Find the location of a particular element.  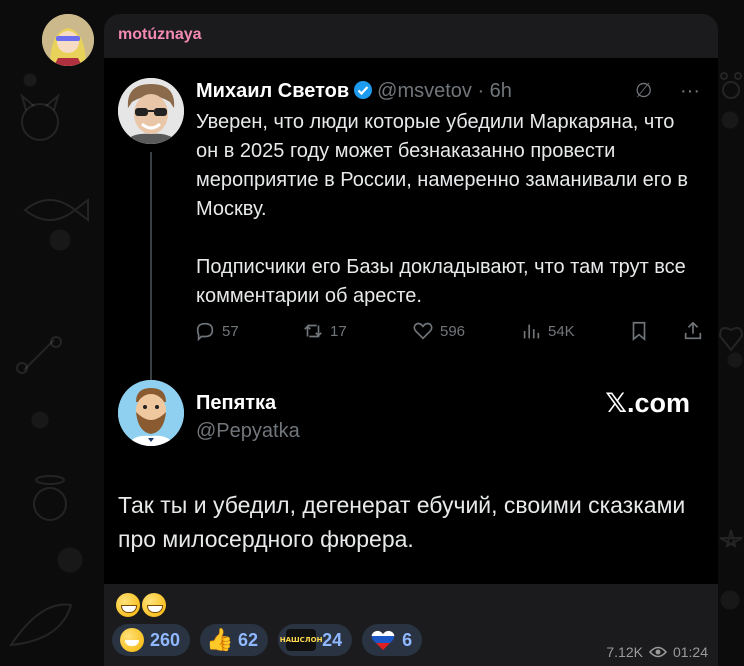

bearded-man-cartoon-avatar-icon is located at coordinates (151, 413).